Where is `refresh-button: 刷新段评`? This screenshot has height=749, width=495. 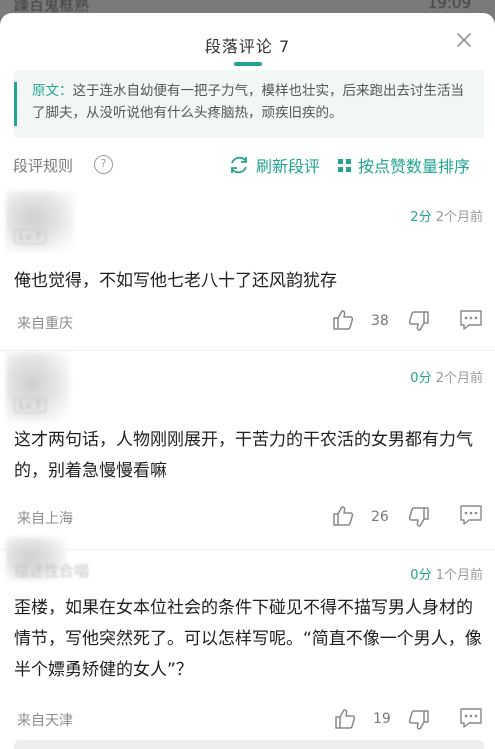
refresh-button: 刷新段评 is located at coordinates (274, 165).